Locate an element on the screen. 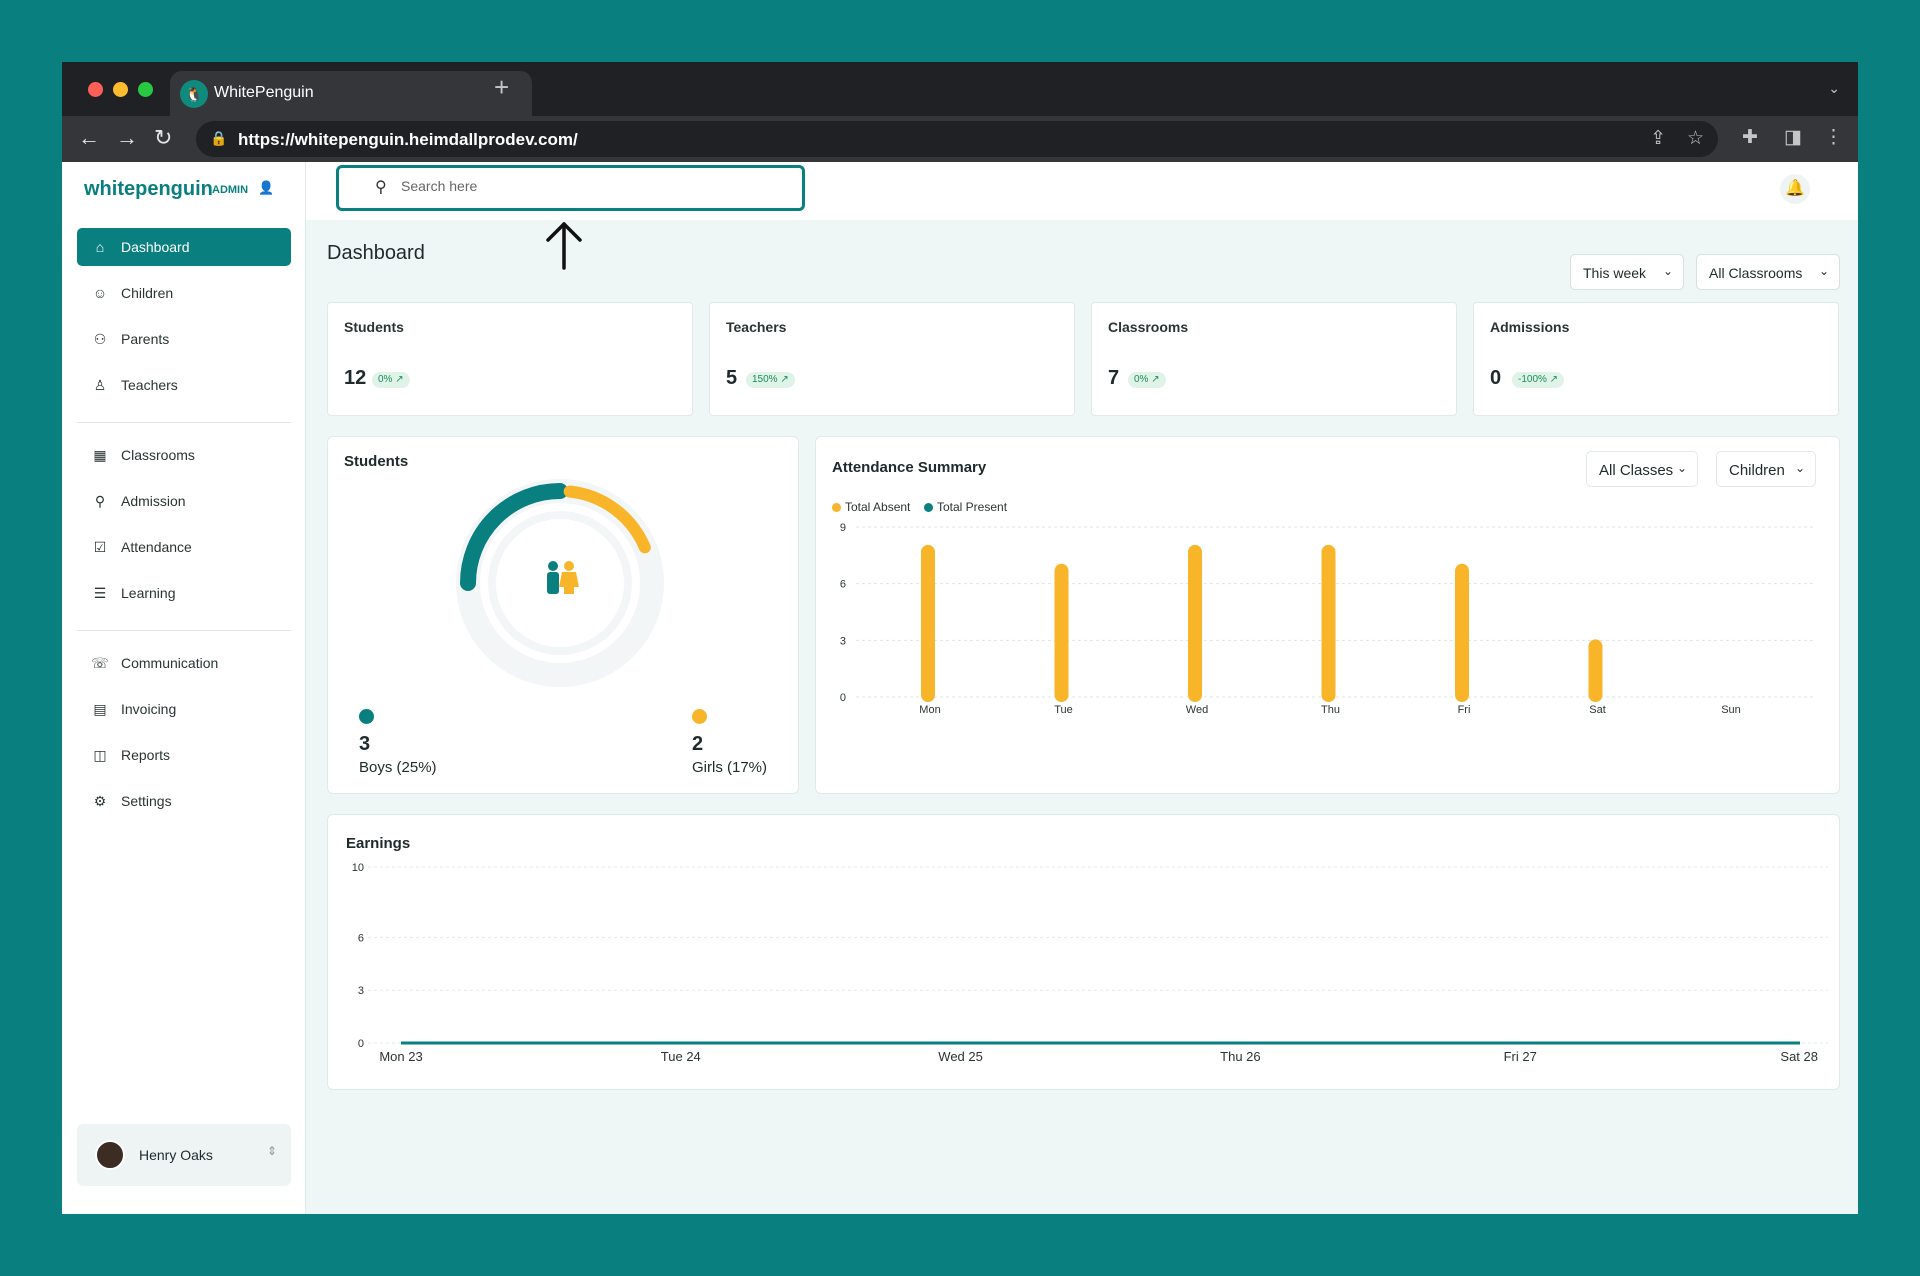  user-add-icon: ⚲ is located at coordinates (100, 501).